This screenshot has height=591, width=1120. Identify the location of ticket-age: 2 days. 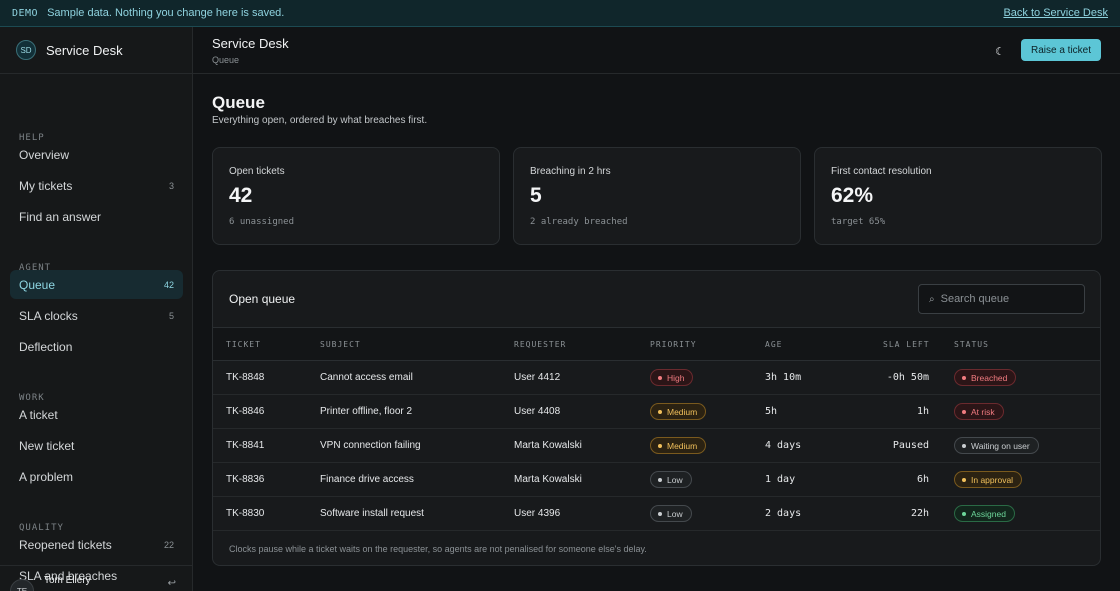
(783, 513).